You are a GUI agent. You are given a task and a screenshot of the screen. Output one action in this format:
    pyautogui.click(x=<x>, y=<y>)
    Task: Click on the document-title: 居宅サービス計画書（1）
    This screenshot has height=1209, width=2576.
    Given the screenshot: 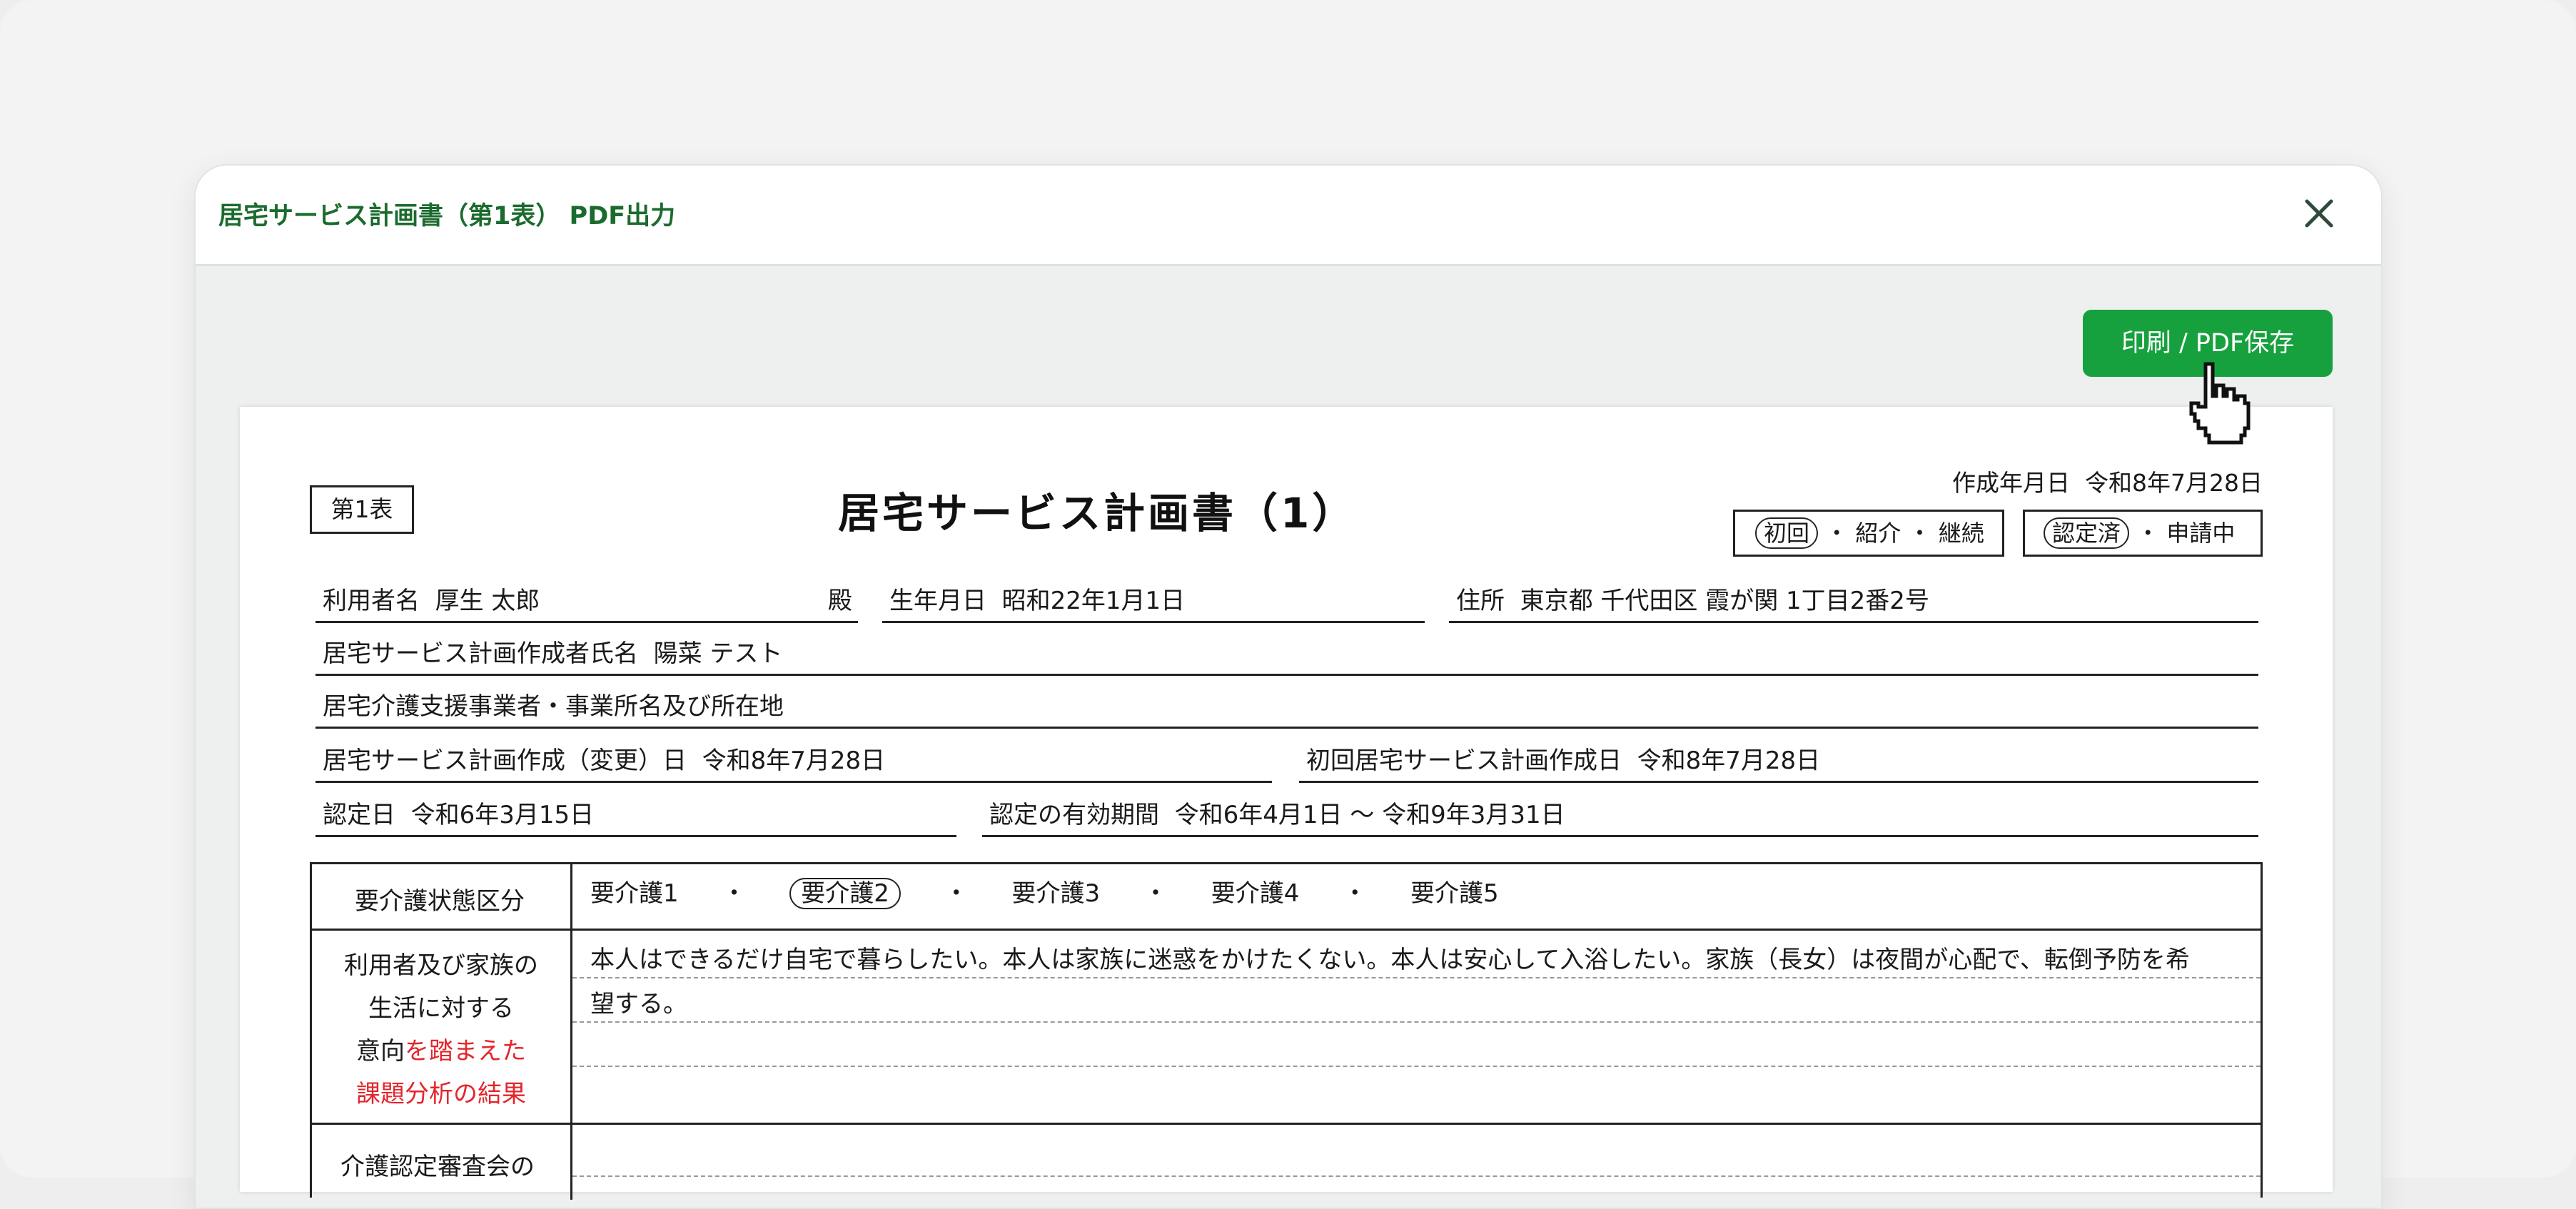 What is the action you would take?
    pyautogui.click(x=1097, y=513)
    